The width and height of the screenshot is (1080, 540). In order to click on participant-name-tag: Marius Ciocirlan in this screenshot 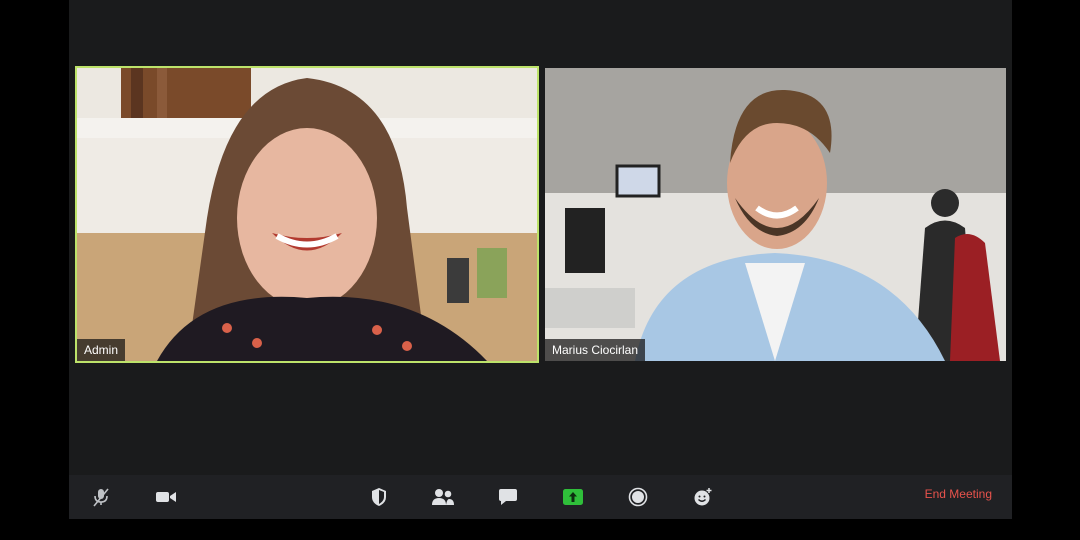, I will do `click(595, 350)`.